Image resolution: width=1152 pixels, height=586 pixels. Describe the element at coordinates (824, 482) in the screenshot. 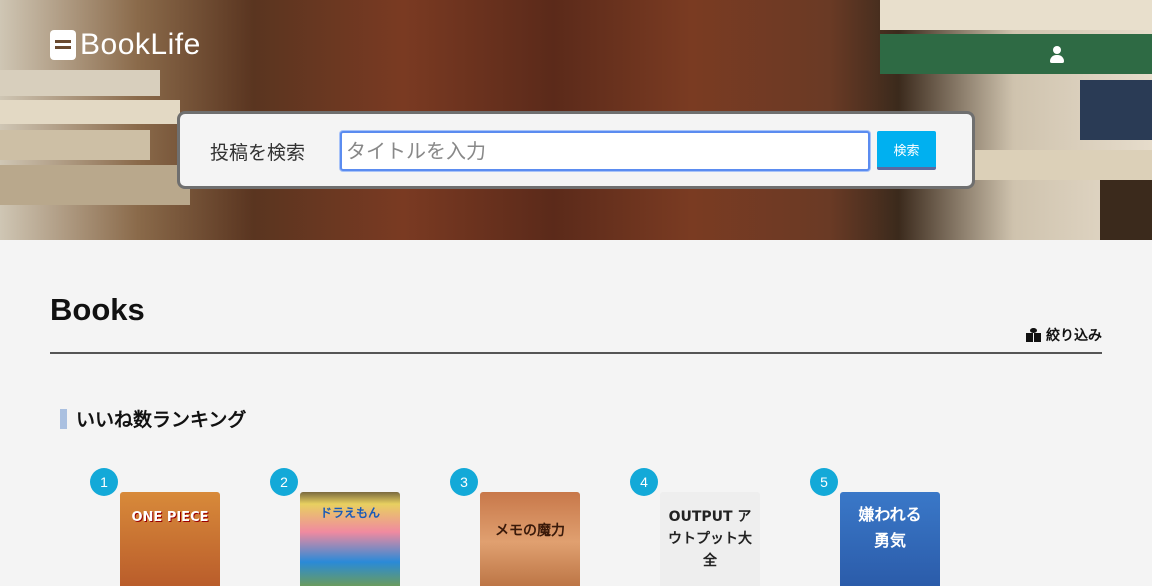

I see `rank-badge: 5` at that location.